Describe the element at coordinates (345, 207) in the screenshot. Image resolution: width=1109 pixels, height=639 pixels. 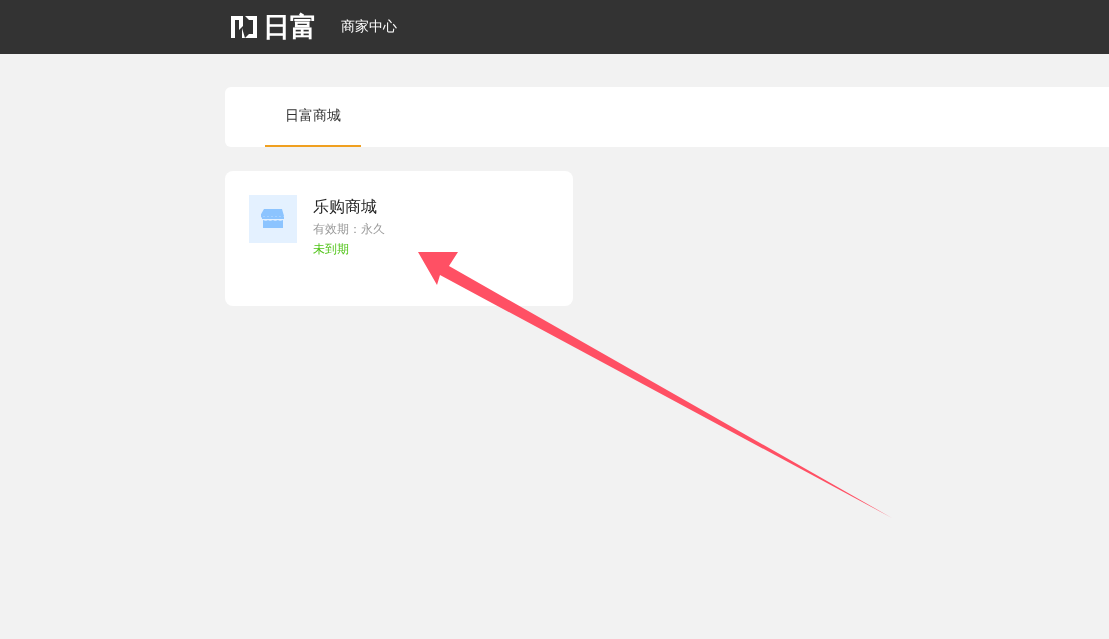
I see `store-name: 乐购商城` at that location.